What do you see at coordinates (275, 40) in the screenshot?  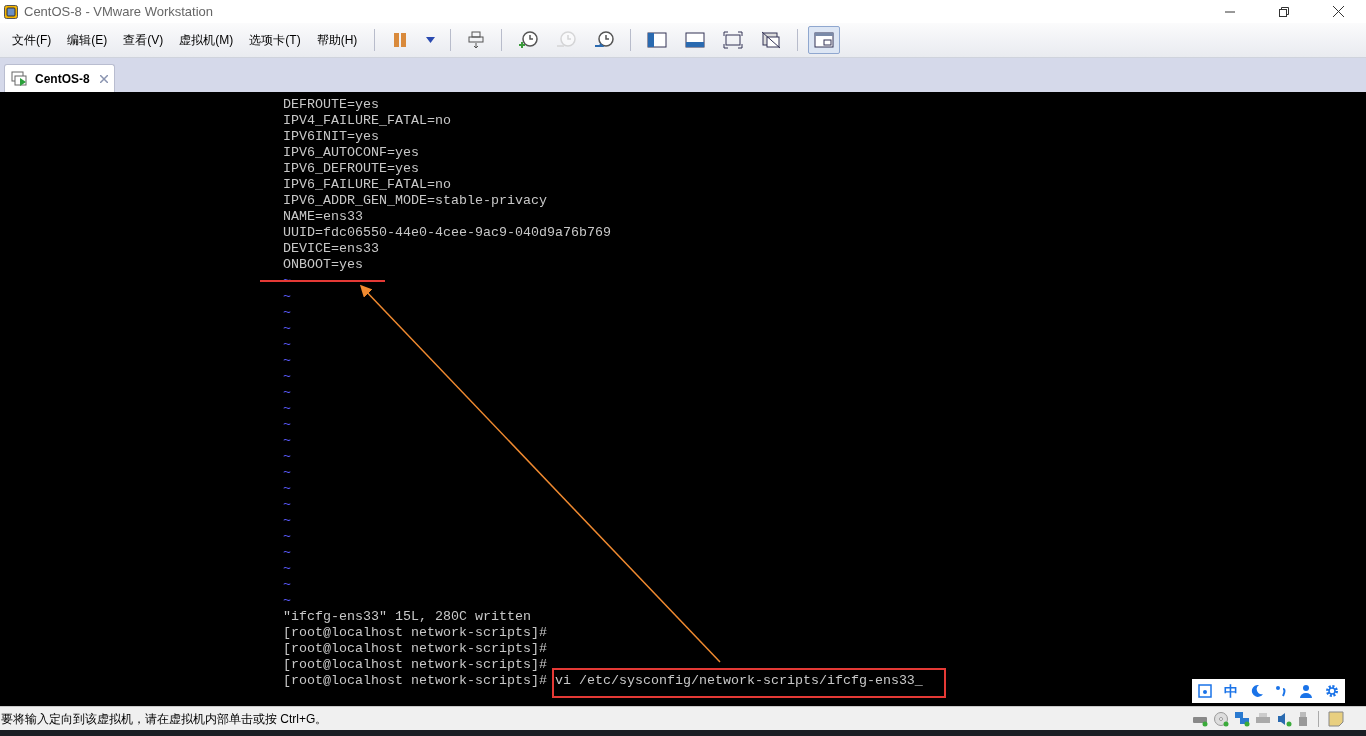 I see `menu-item: 选项卡(T)` at bounding box center [275, 40].